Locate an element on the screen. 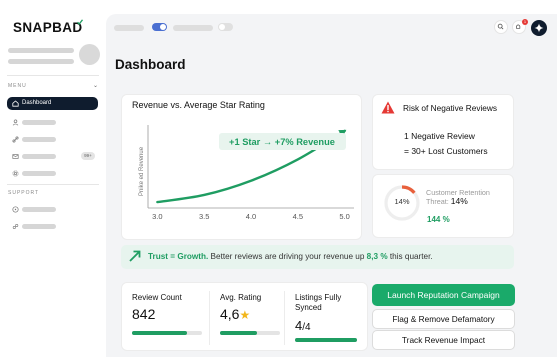 The image size is (557, 357). stat-listings-synced: Listings Fully Synced 4/4 is located at coordinates (327, 317).